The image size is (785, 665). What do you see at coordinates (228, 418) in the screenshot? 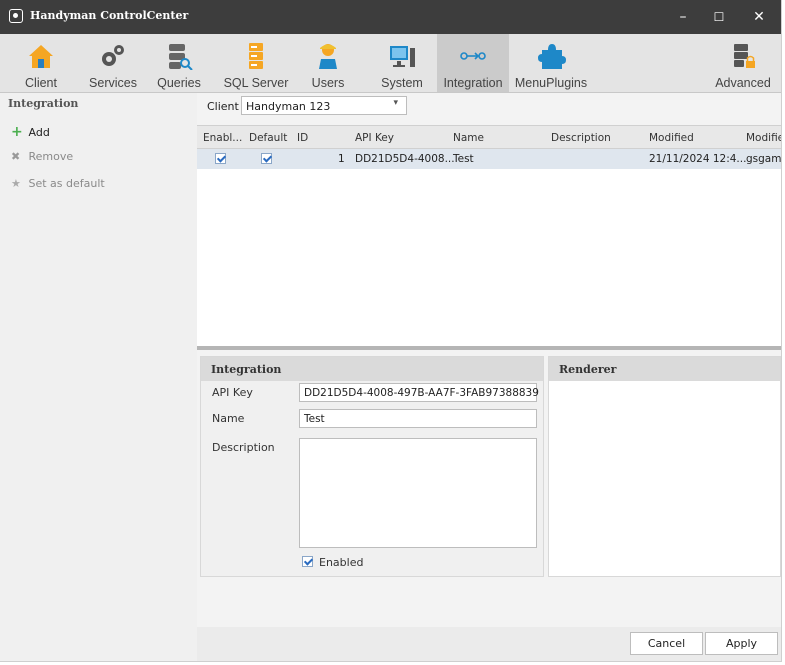
I see `name-label: Name` at bounding box center [228, 418].